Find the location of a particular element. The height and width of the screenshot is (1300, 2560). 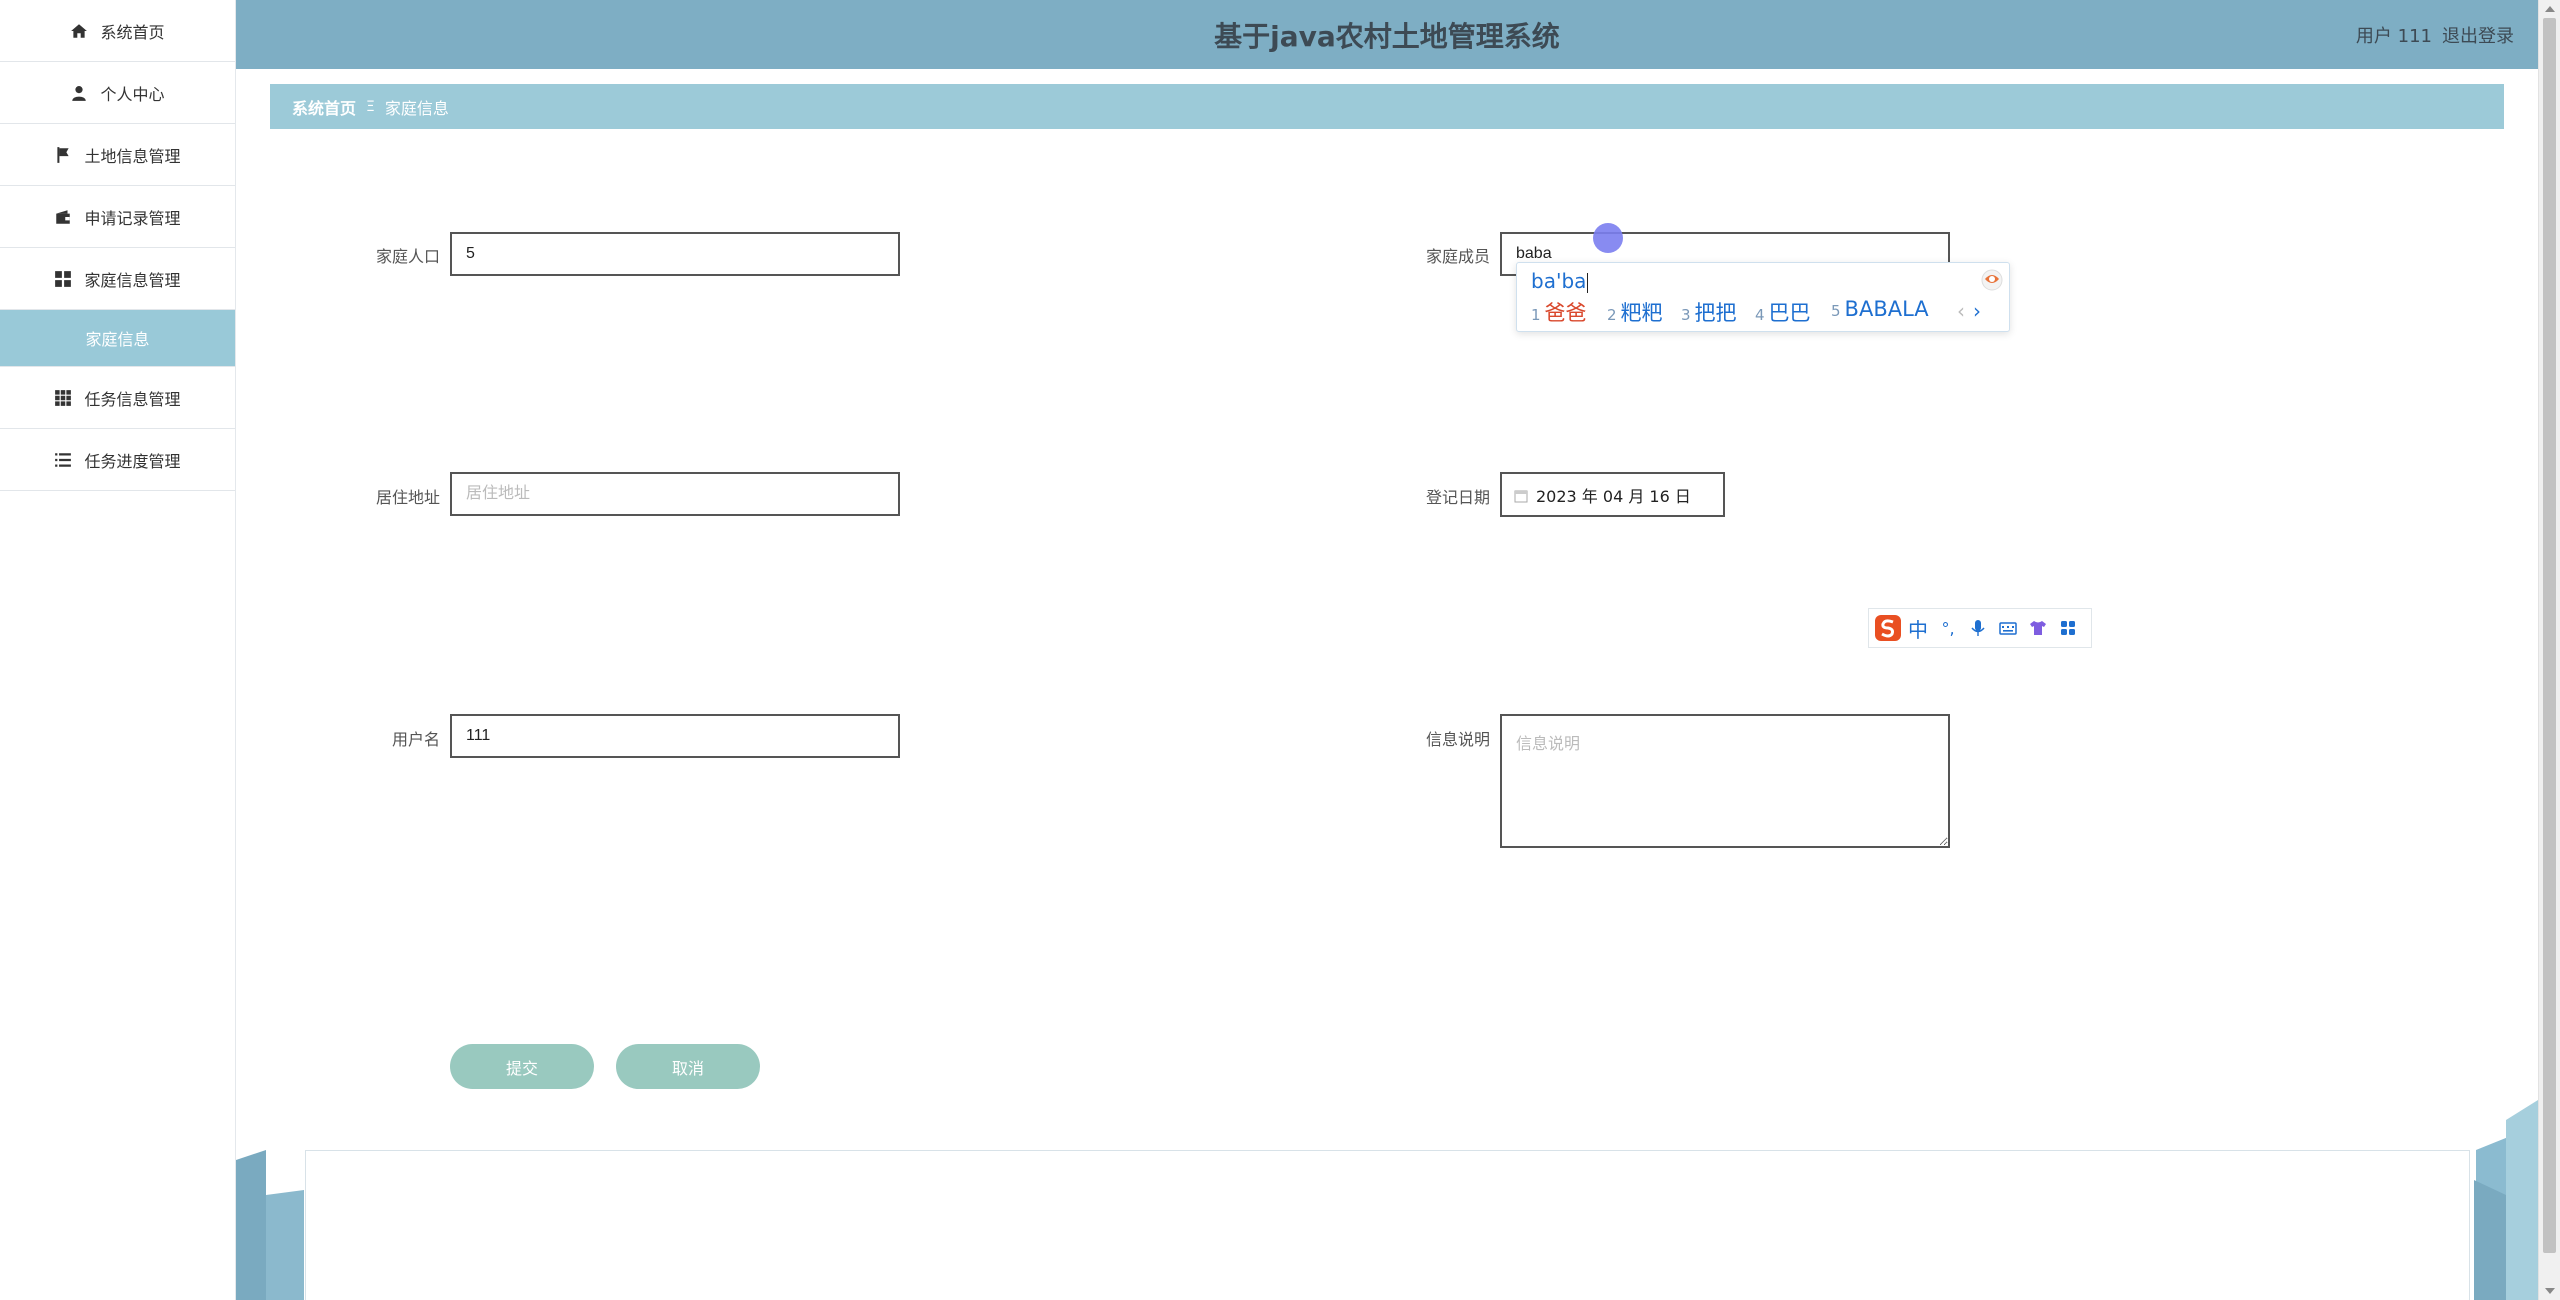

sidebar-item-progress: 任务进度管理 is located at coordinates (117, 460).